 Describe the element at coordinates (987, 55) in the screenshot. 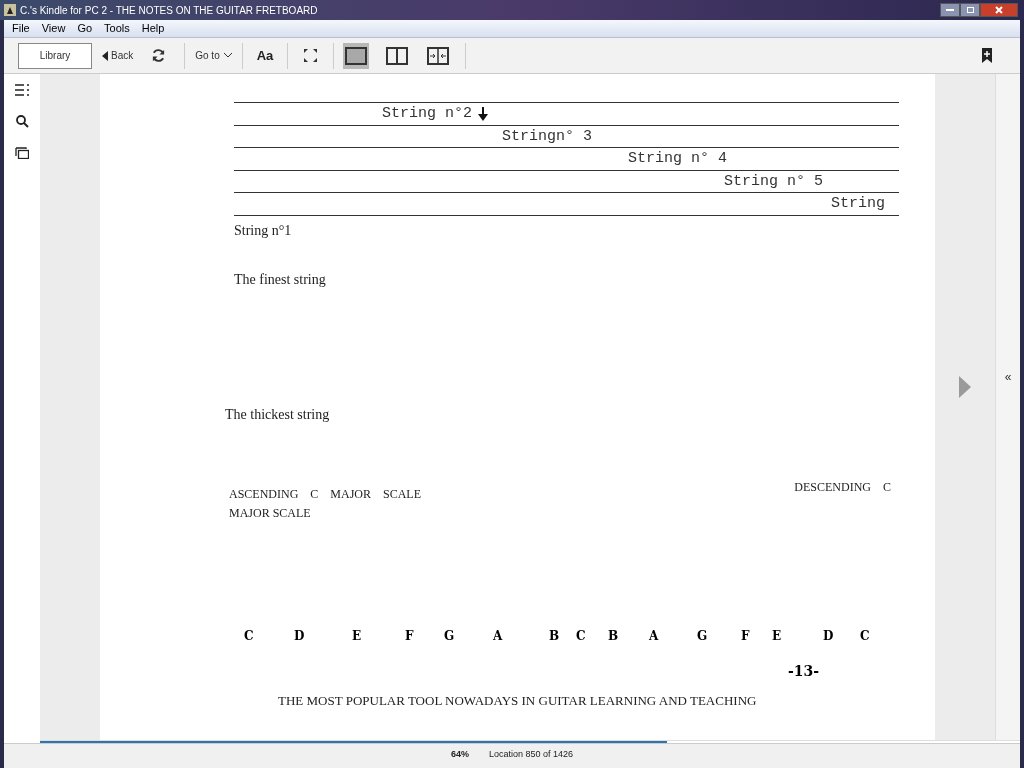

I see `bookmark-icon` at that location.